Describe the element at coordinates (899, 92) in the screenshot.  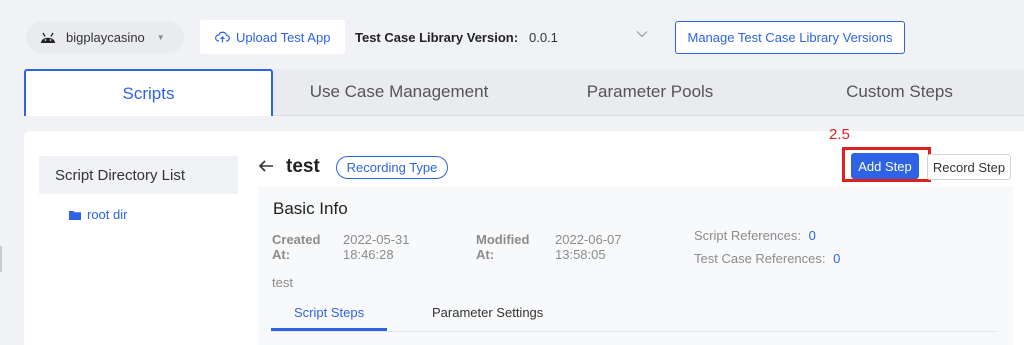
I see `tab-custom-steps: Custom Steps` at that location.